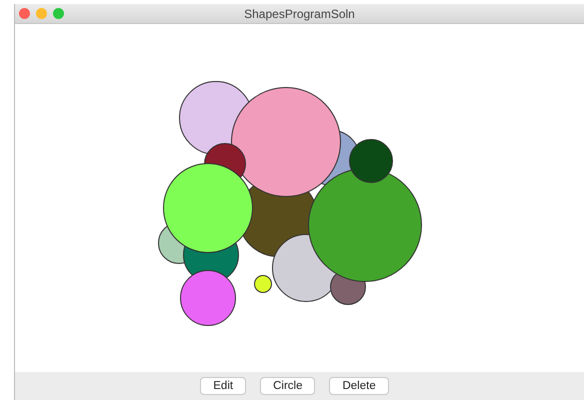 The height and width of the screenshot is (400, 584). Describe the element at coordinates (58, 13) in the screenshot. I see `zoom-button` at that location.